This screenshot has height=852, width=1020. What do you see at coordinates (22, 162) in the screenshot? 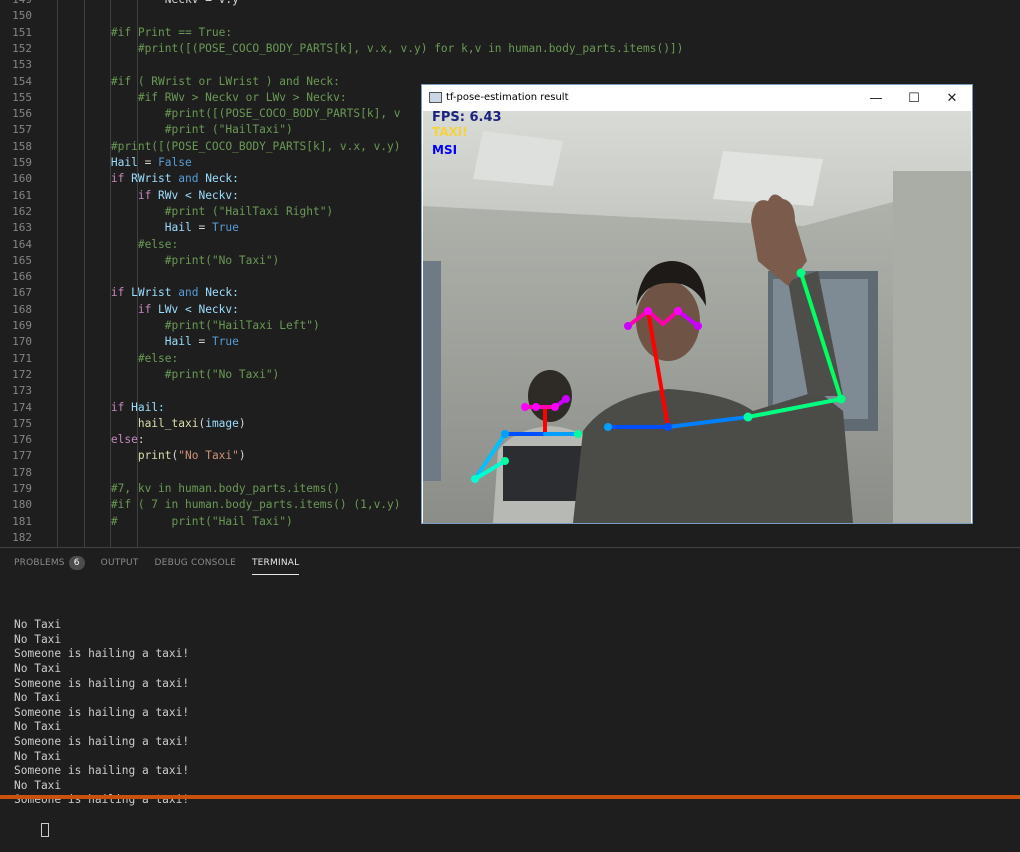
I see `line-number: 159` at bounding box center [22, 162].